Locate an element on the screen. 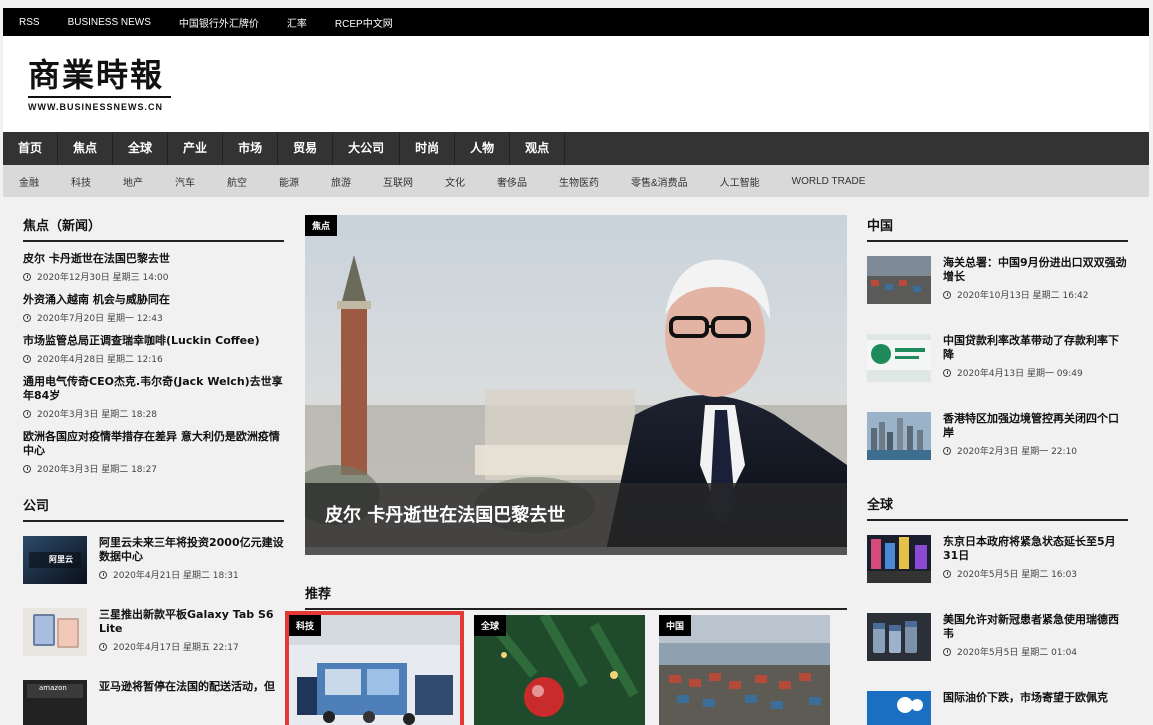 The image size is (1153, 725). section-title-company: 公司 is located at coordinates (153, 508).